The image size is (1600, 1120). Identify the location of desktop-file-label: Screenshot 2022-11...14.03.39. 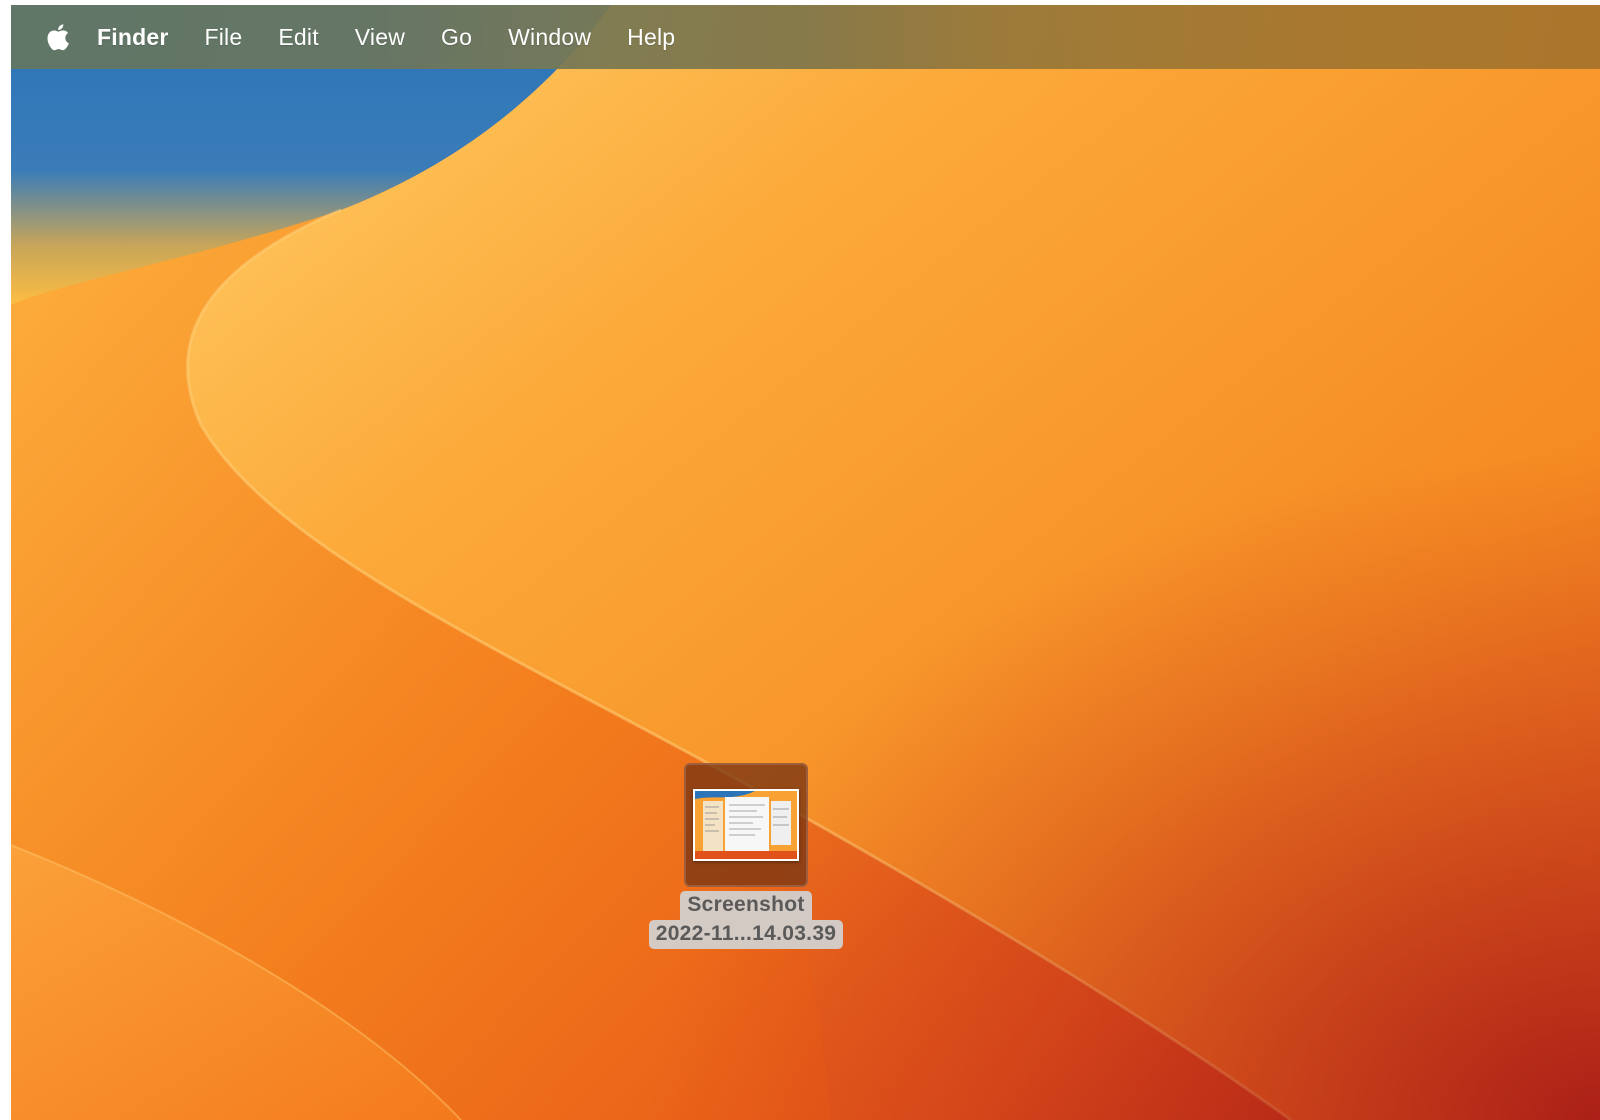
(746, 920).